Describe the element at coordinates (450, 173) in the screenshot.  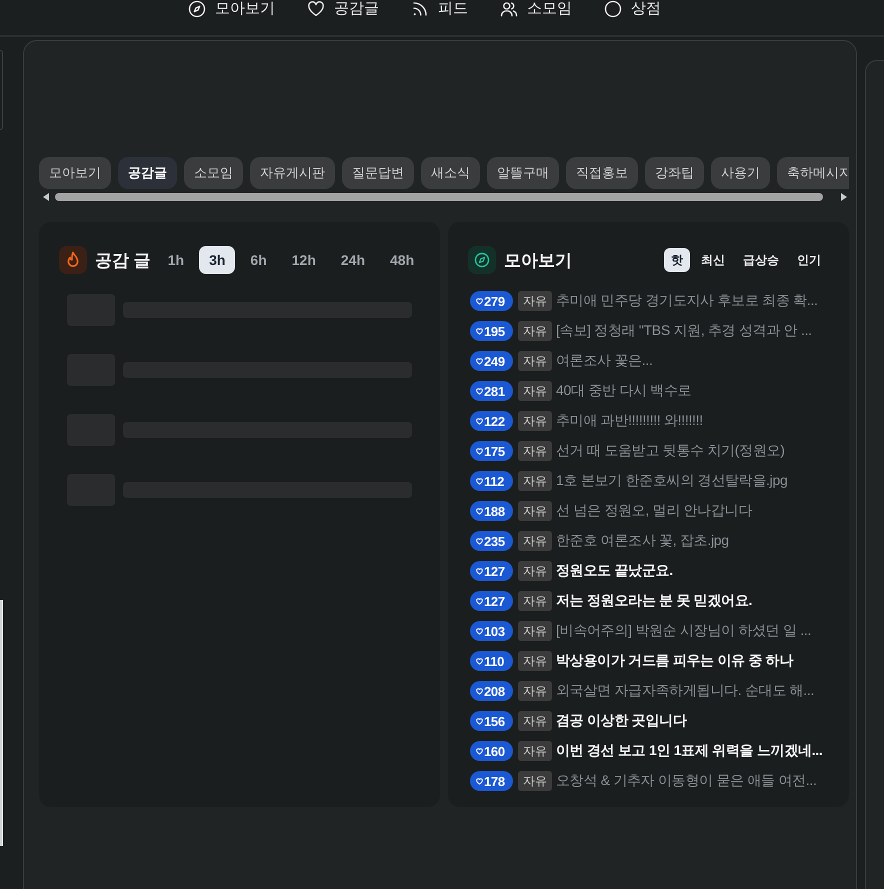
I see `board-tab: 새소식` at that location.